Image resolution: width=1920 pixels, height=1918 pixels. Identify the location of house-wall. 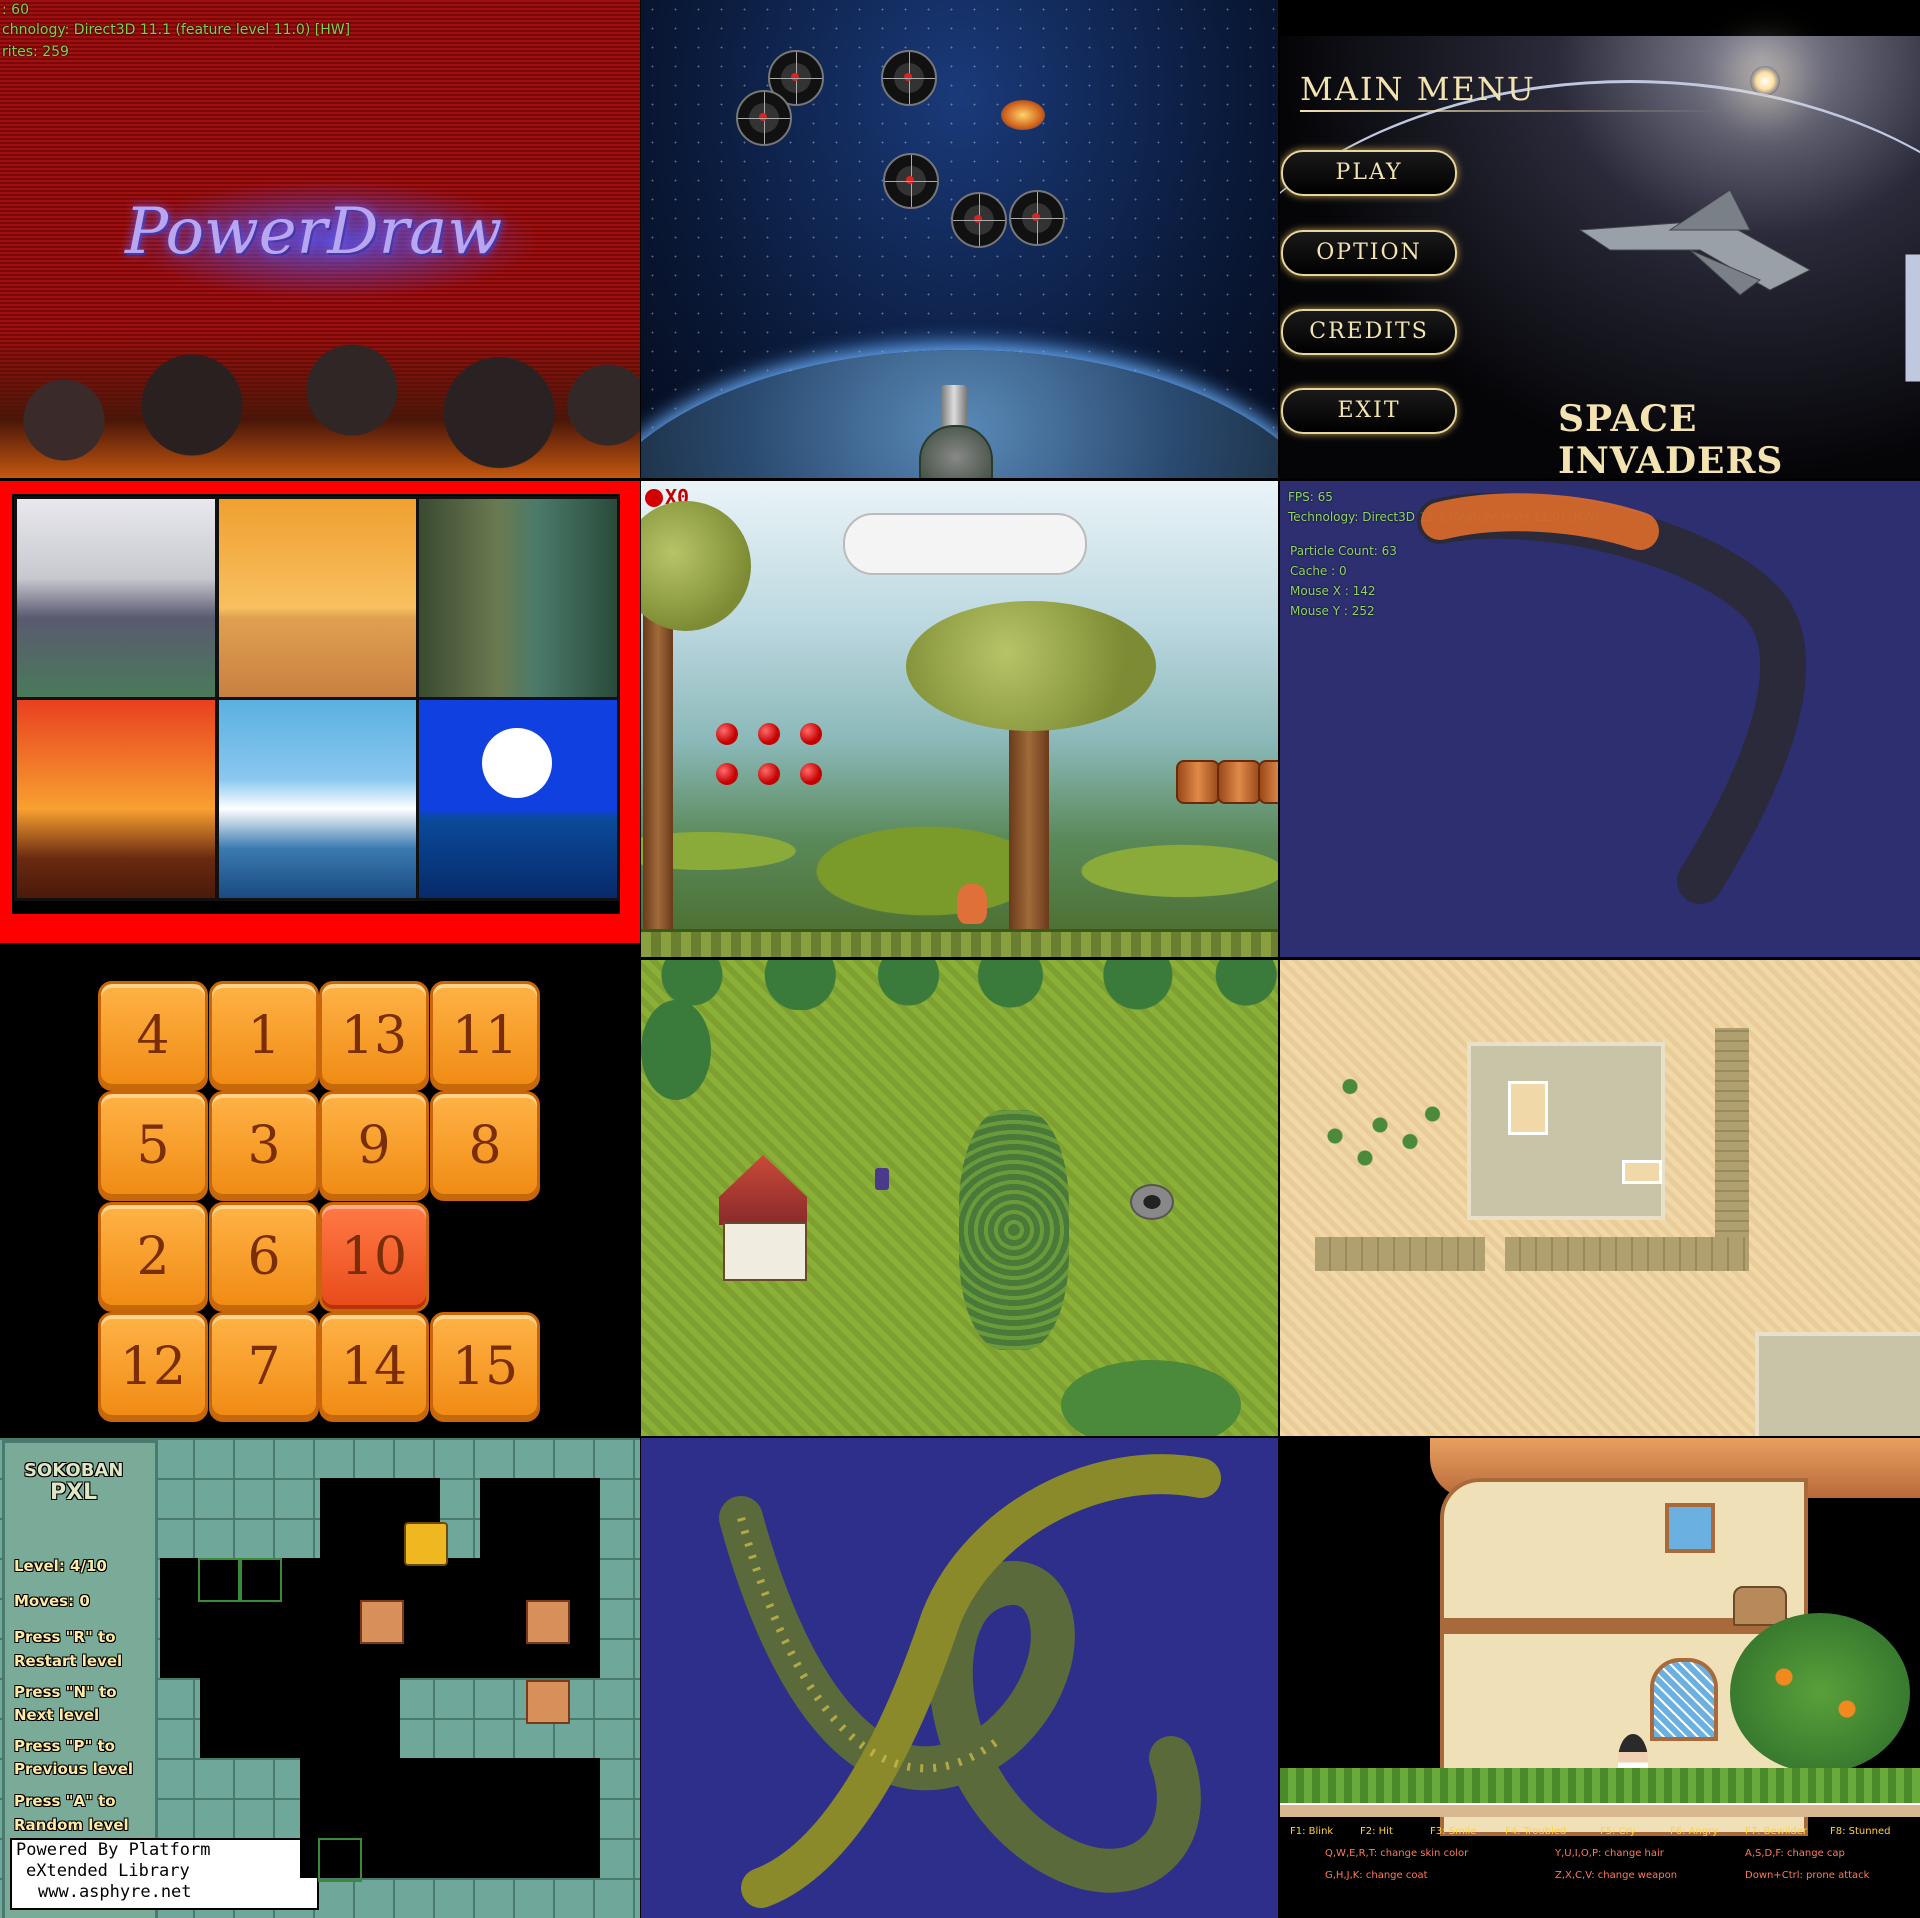
(765, 1251).